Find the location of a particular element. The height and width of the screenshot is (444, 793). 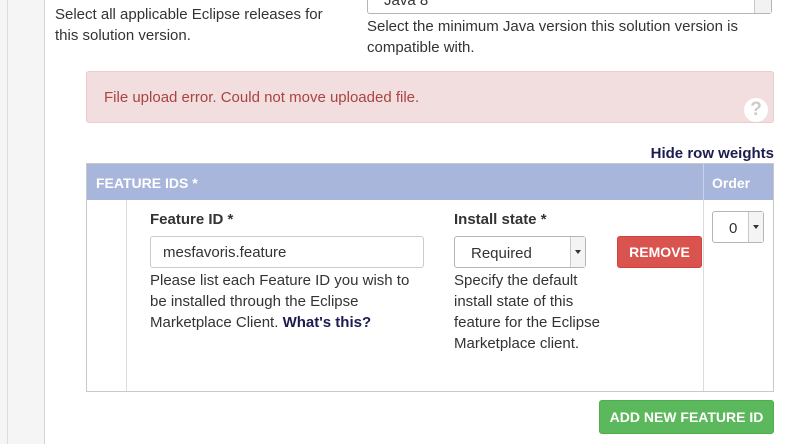

order-select: 0 is located at coordinates (738, 227).